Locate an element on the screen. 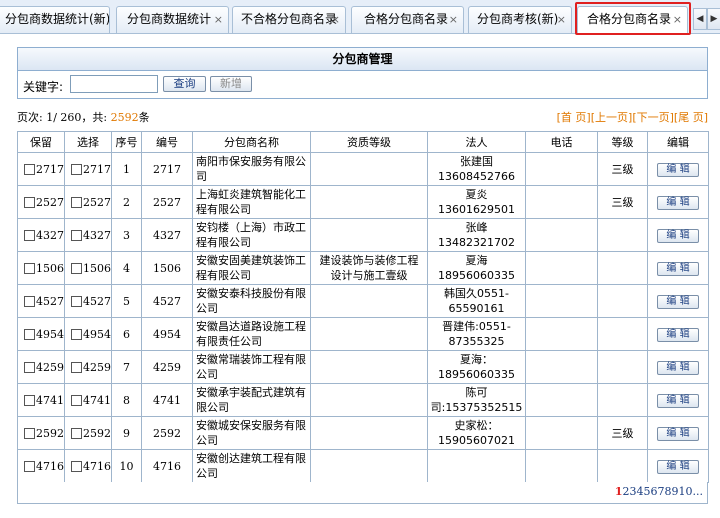 The height and width of the screenshot is (518, 720). tab-qualified-list: 合格分包商名录 × is located at coordinates (407, 19).